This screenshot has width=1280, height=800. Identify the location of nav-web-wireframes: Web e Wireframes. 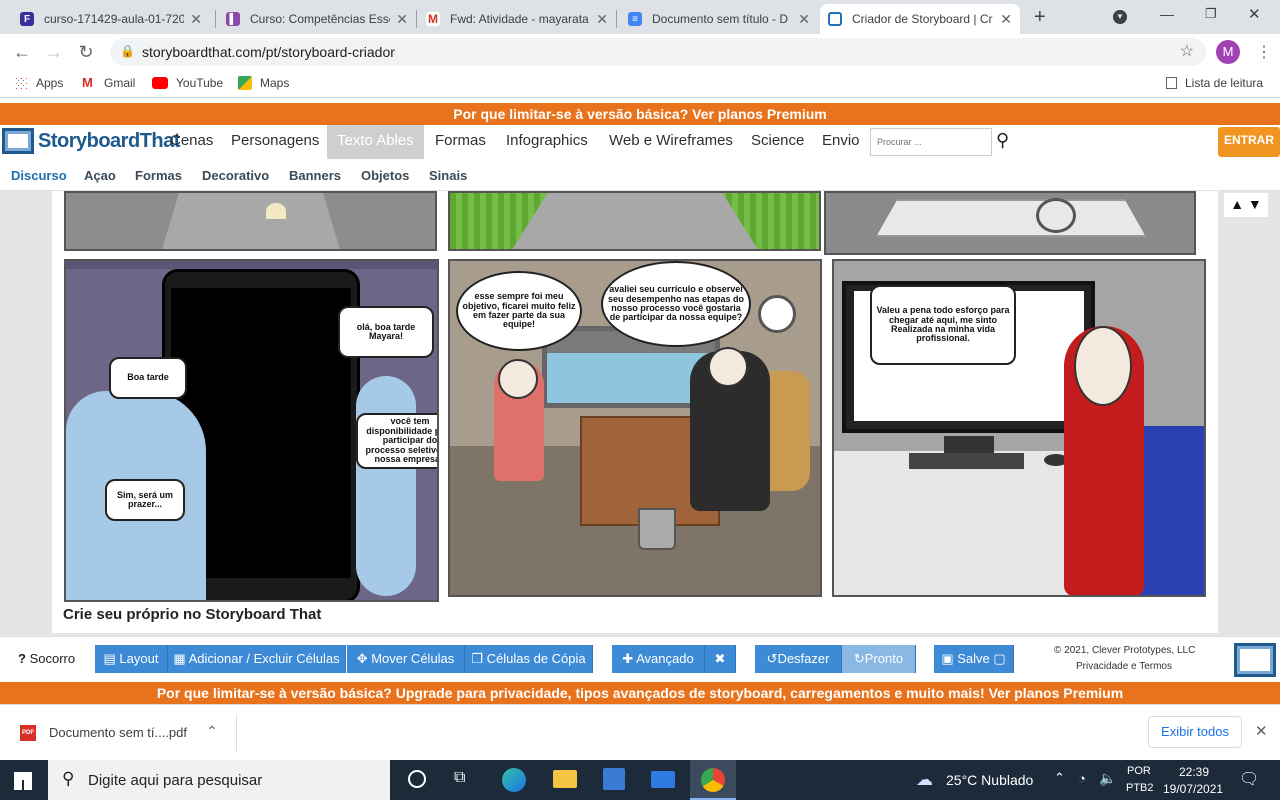
(671, 142).